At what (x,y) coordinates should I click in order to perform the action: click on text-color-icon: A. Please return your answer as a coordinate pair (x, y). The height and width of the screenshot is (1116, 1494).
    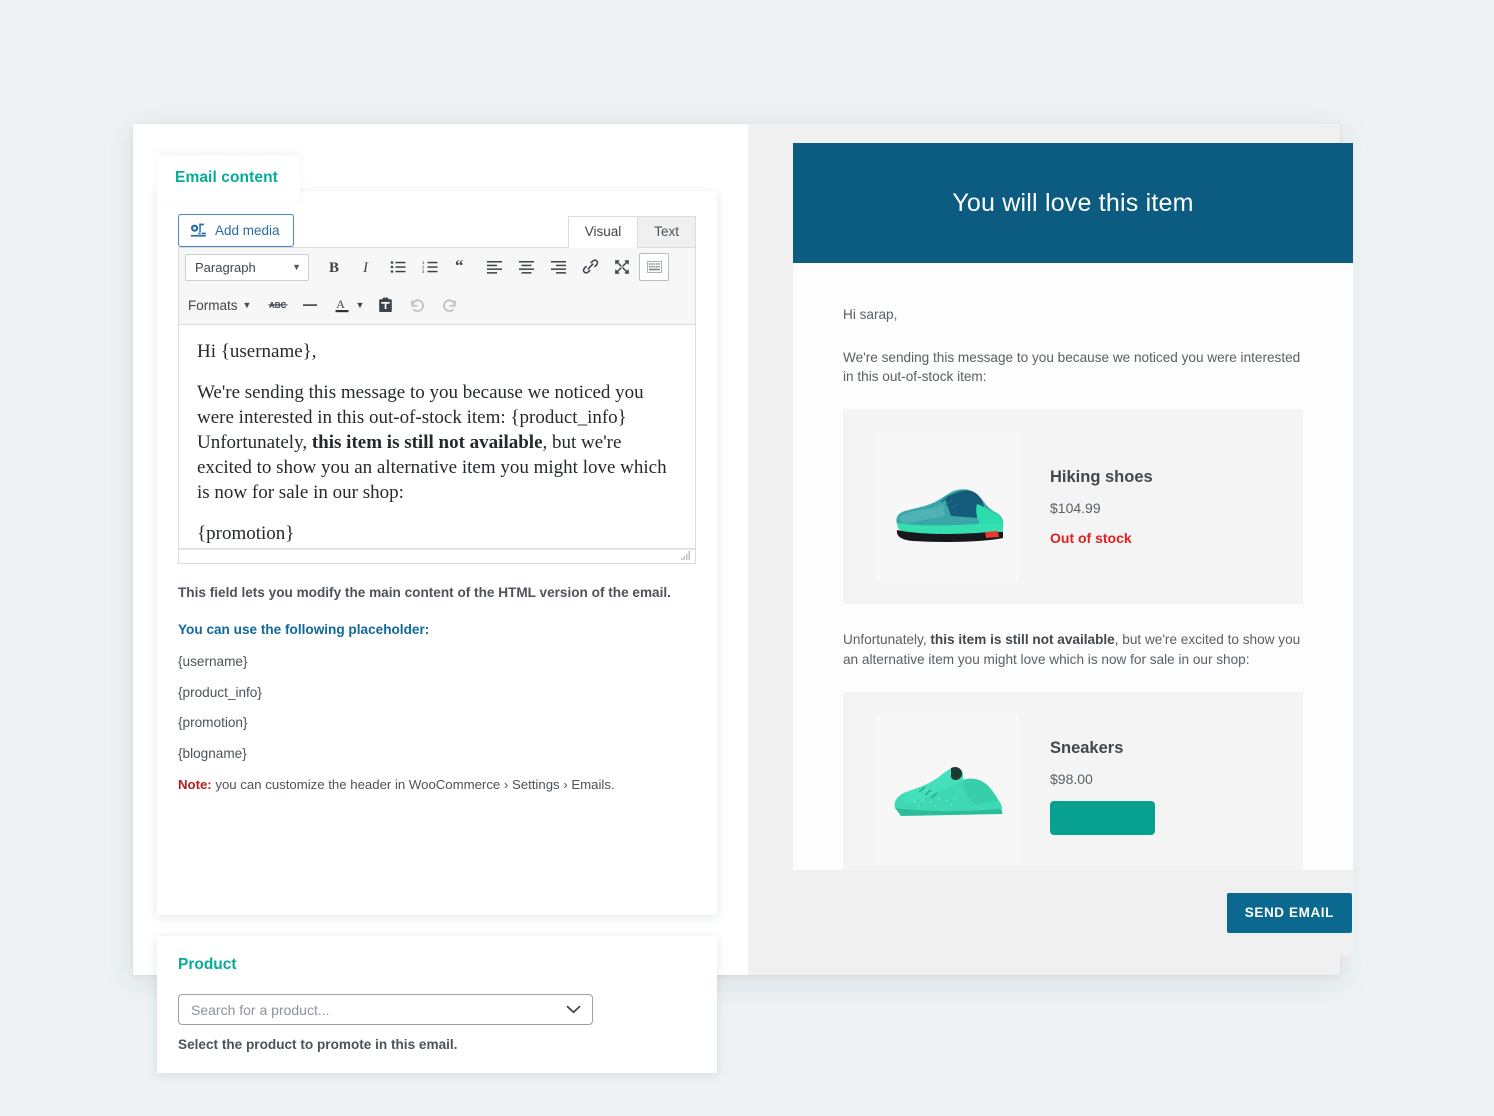
    Looking at the image, I should click on (342, 305).